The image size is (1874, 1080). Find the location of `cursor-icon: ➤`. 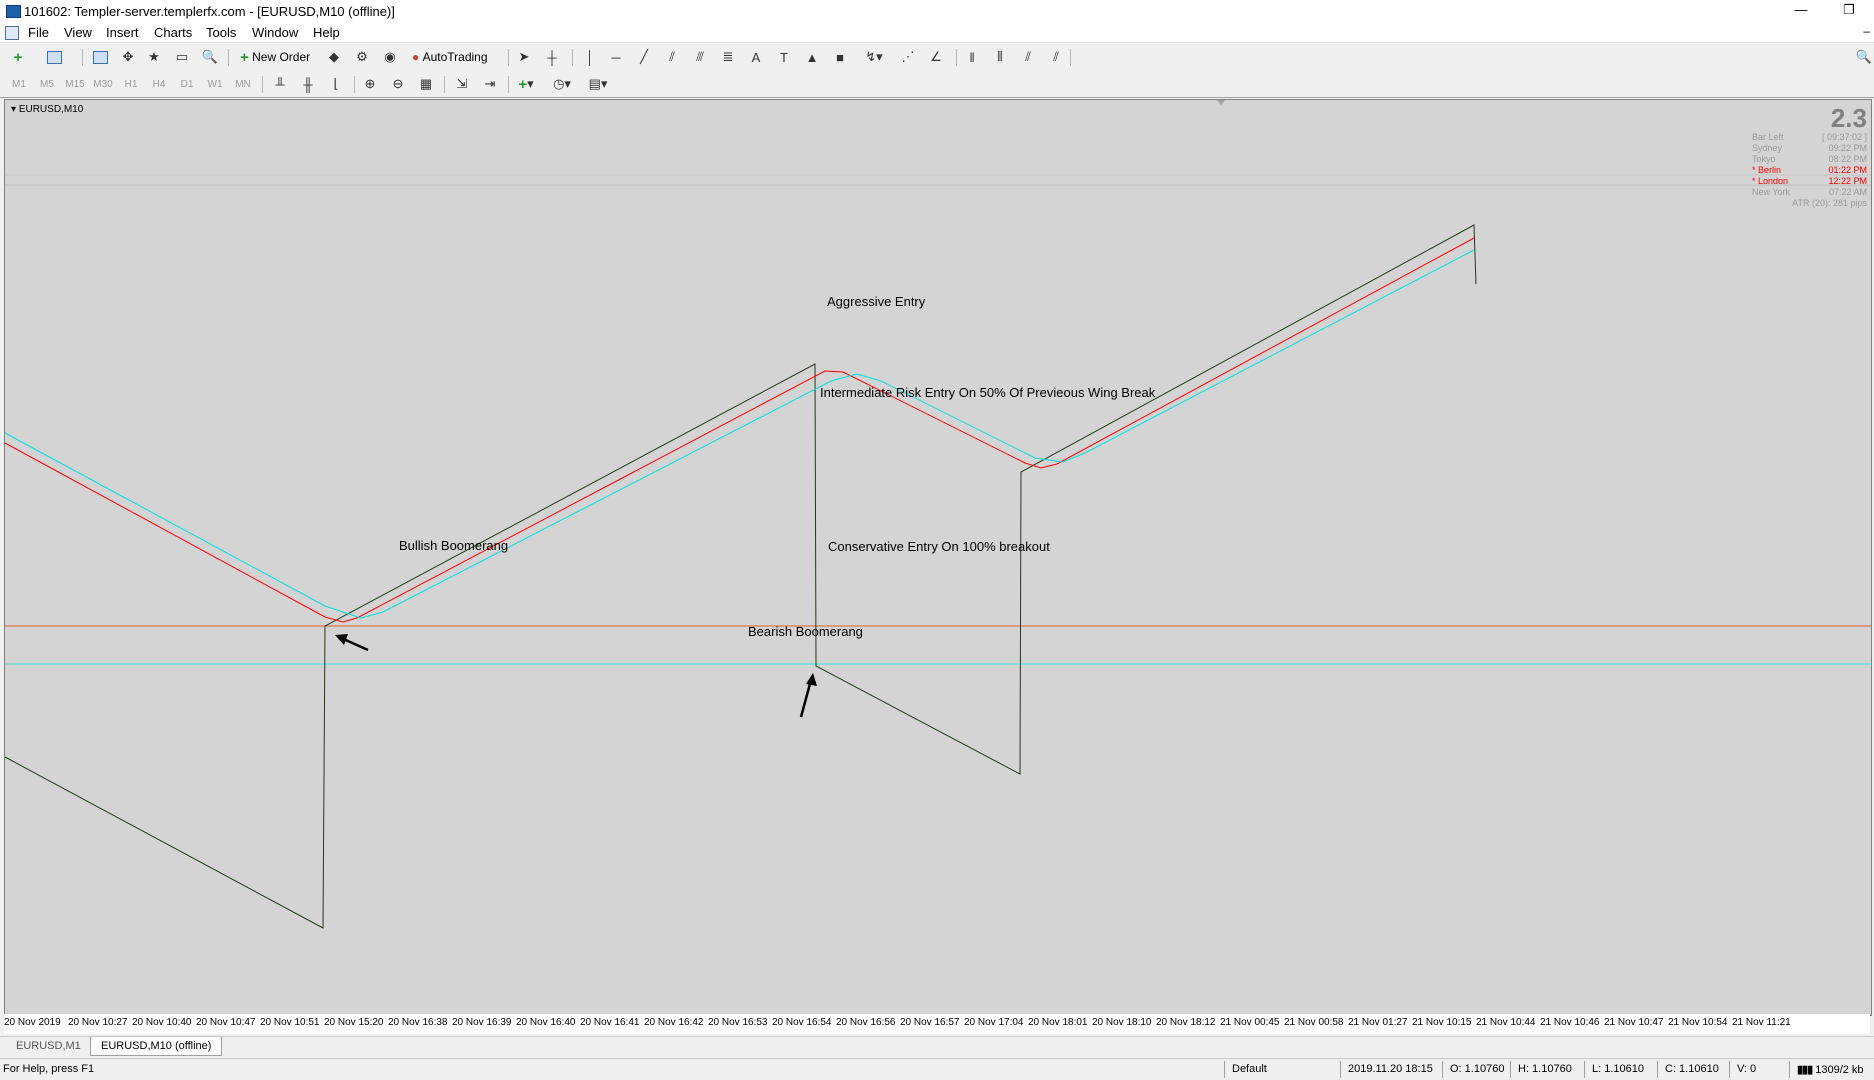

cursor-icon: ➤ is located at coordinates (524, 57).